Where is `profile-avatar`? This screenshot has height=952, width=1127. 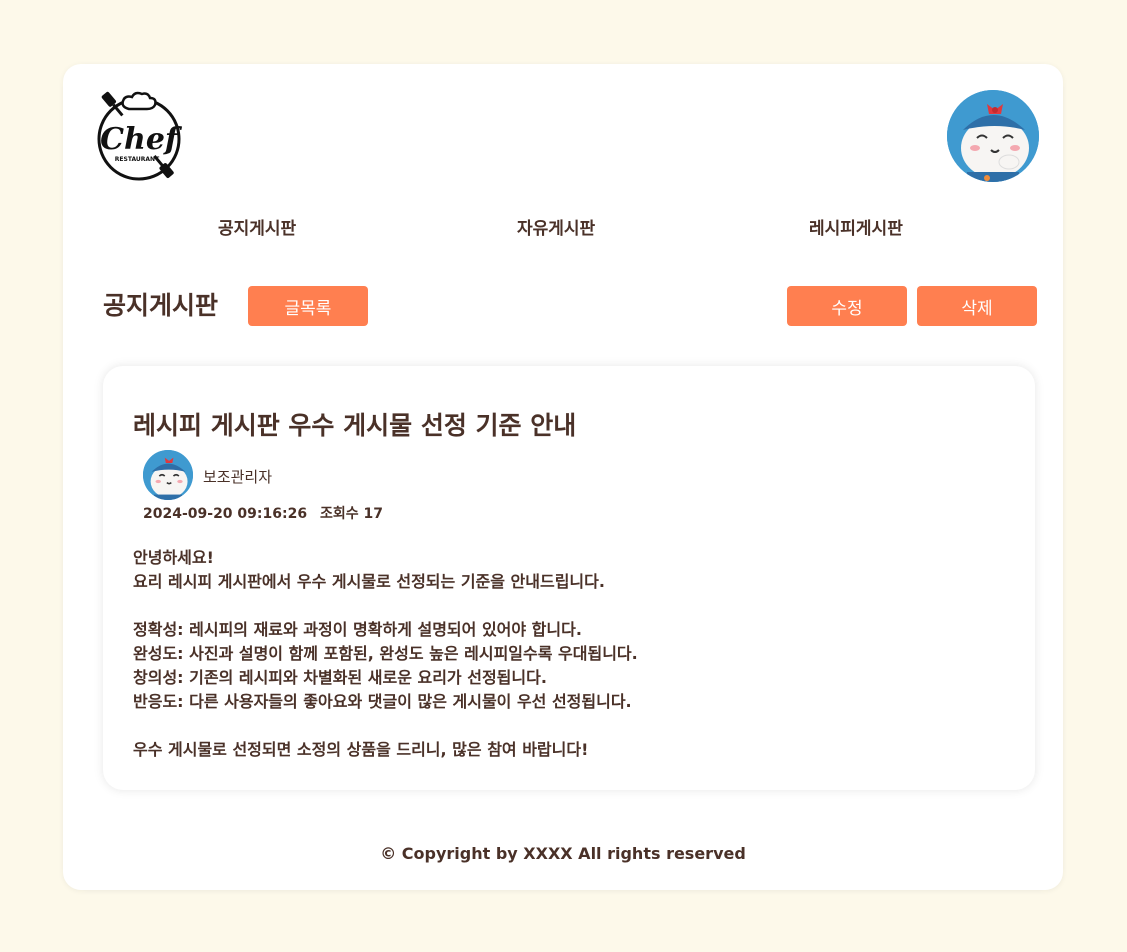
profile-avatar is located at coordinates (993, 136).